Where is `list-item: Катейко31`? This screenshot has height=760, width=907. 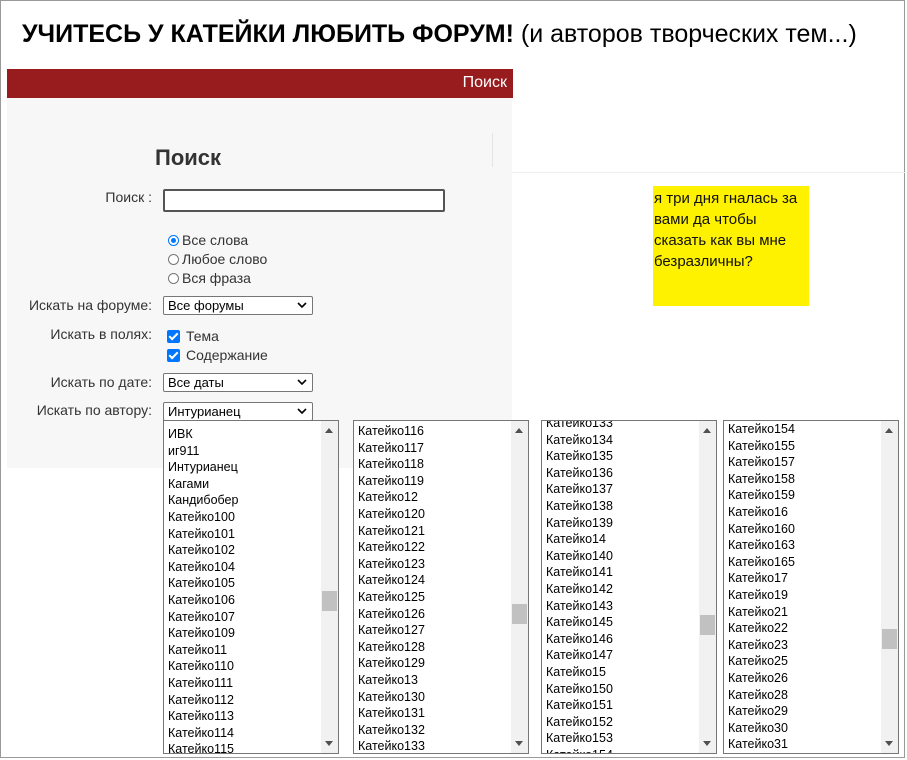
list-item: Катейко31 is located at coordinates (804, 744).